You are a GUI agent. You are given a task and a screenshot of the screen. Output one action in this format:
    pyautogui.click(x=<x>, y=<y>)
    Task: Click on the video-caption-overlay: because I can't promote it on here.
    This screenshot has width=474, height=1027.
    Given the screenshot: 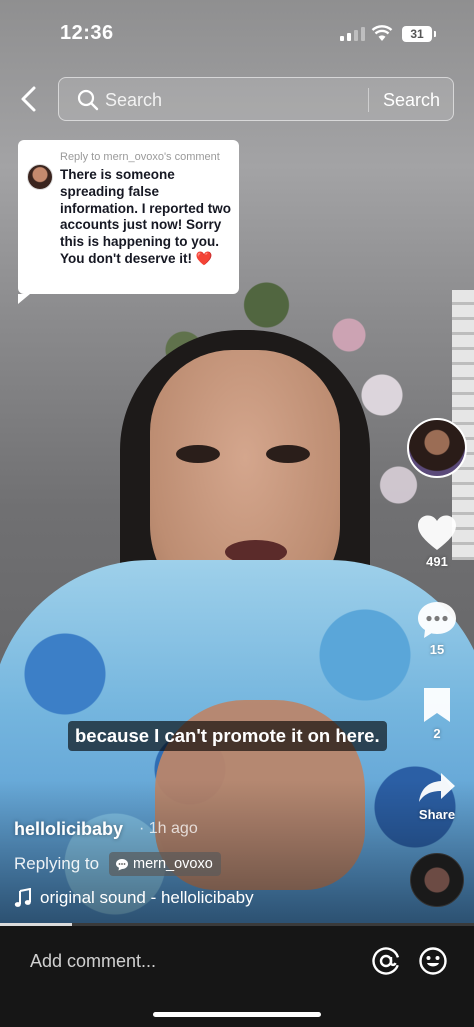 What is the action you would take?
    pyautogui.click(x=227, y=736)
    